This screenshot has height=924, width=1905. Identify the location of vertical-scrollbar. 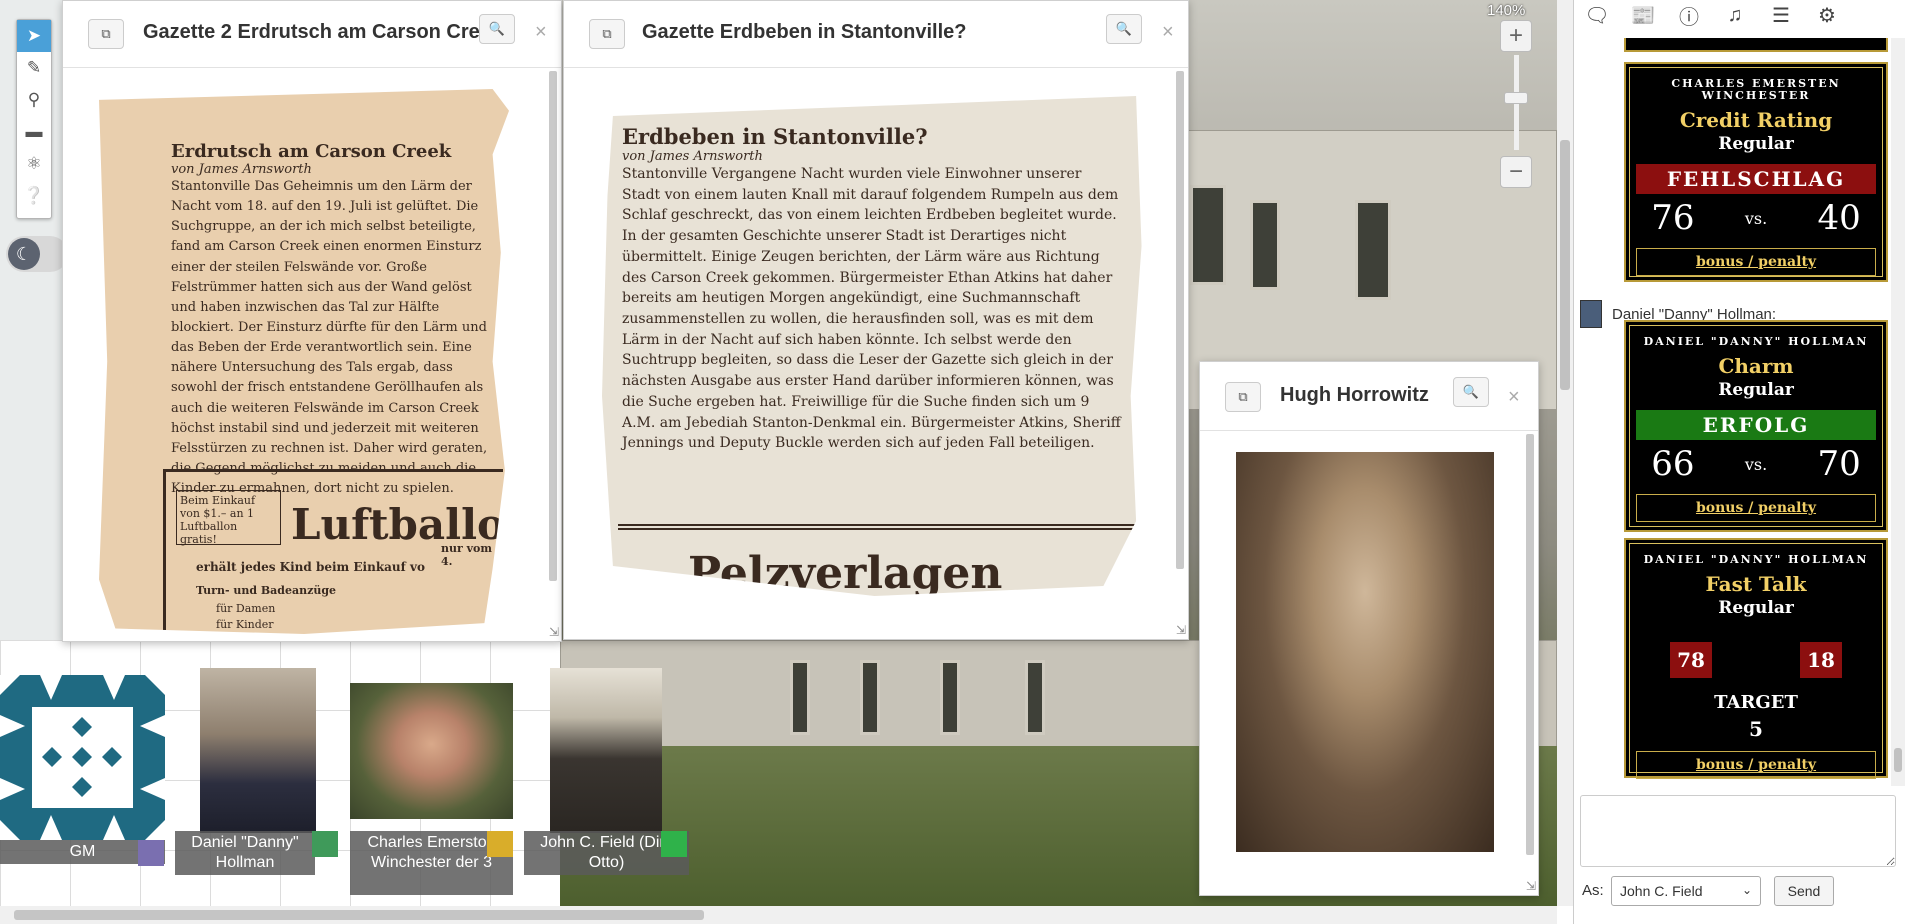
(1565, 453).